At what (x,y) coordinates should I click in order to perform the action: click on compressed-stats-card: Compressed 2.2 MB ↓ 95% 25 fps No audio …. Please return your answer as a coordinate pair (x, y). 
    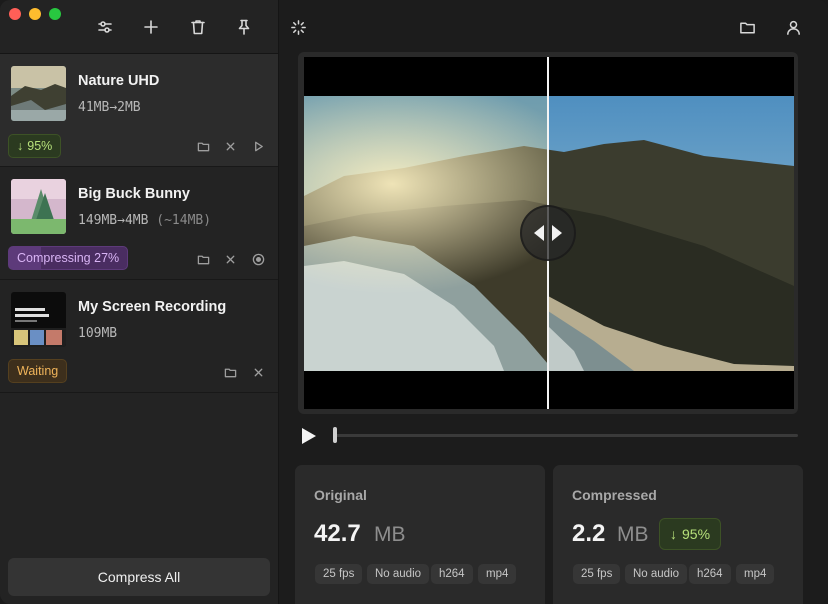
    Looking at the image, I should click on (678, 534).